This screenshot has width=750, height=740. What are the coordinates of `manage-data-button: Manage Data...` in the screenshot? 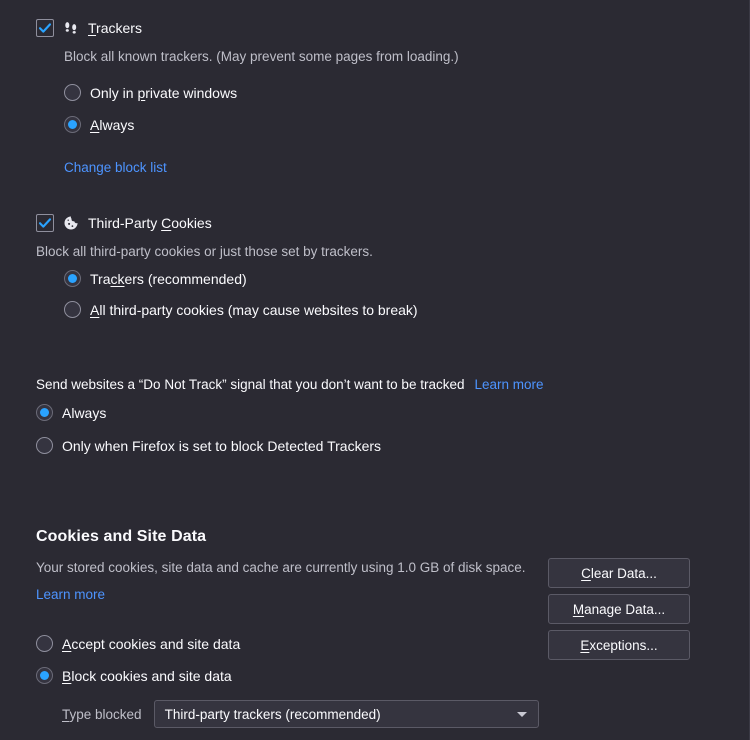 It's located at (619, 609).